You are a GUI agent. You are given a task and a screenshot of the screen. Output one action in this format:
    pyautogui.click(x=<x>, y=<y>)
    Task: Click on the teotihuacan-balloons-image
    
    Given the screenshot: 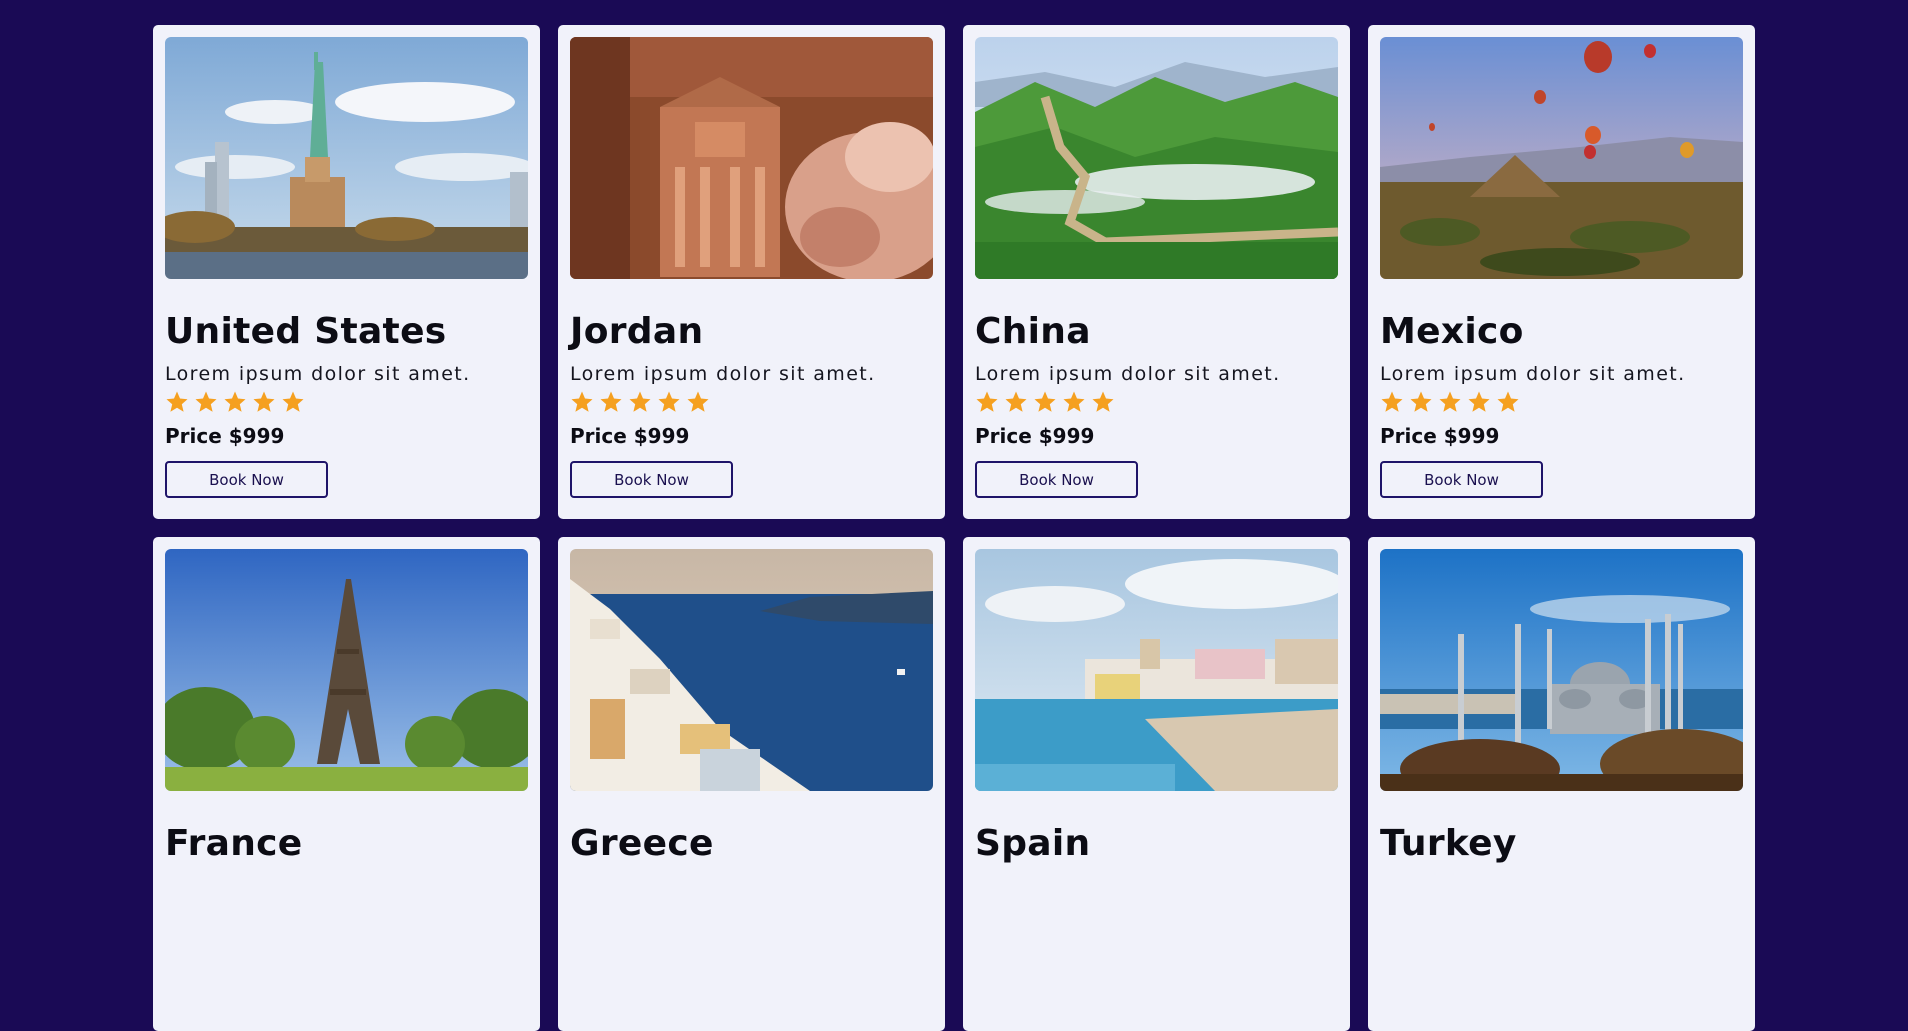 What is the action you would take?
    pyautogui.click(x=1561, y=158)
    